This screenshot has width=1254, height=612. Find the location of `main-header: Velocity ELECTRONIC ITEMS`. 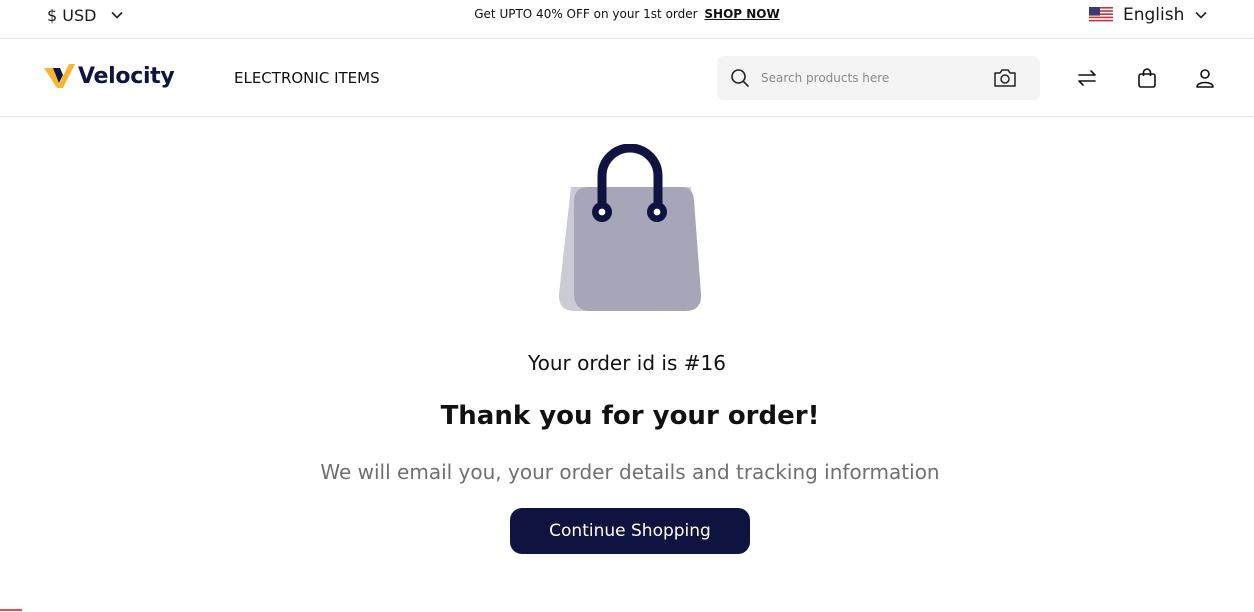

main-header: Velocity ELECTRONIC ITEMS is located at coordinates (627, 78).